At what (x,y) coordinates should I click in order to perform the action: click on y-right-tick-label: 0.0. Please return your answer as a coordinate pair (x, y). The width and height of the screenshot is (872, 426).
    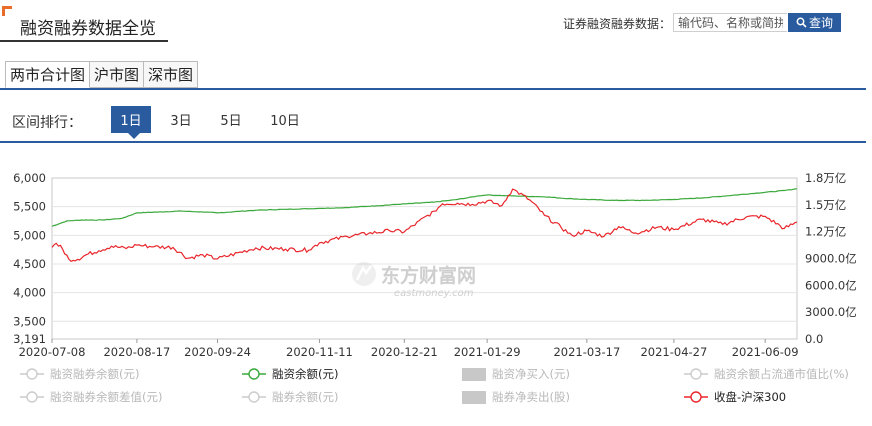
    Looking at the image, I should click on (814, 339).